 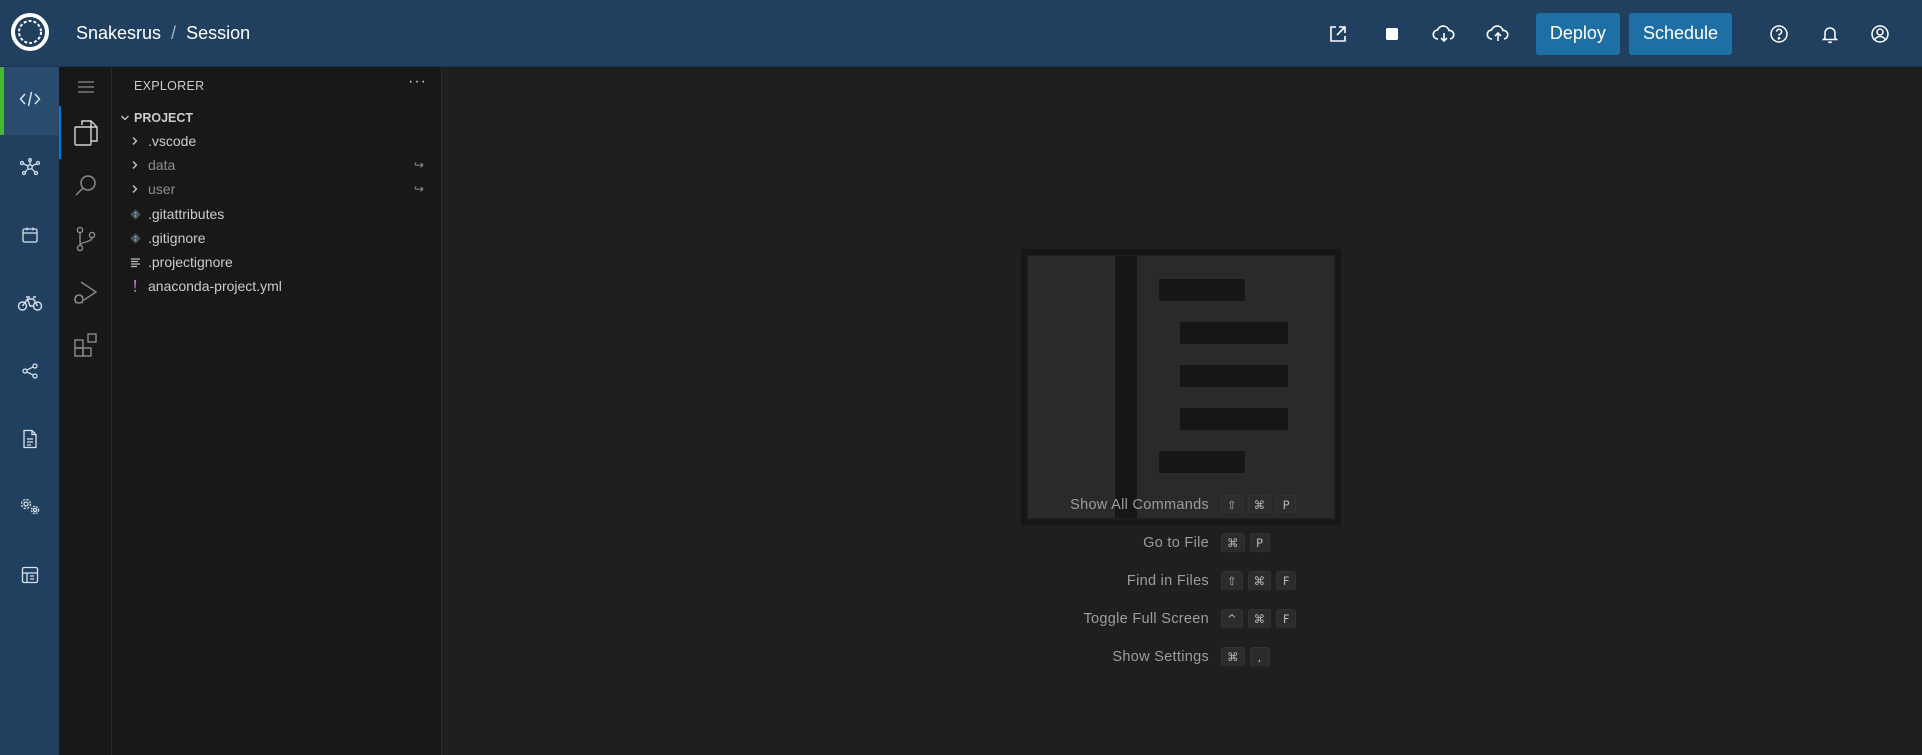 I want to click on shortcut-keys: ⇧ ⌘ F, so click(x=1259, y=581).